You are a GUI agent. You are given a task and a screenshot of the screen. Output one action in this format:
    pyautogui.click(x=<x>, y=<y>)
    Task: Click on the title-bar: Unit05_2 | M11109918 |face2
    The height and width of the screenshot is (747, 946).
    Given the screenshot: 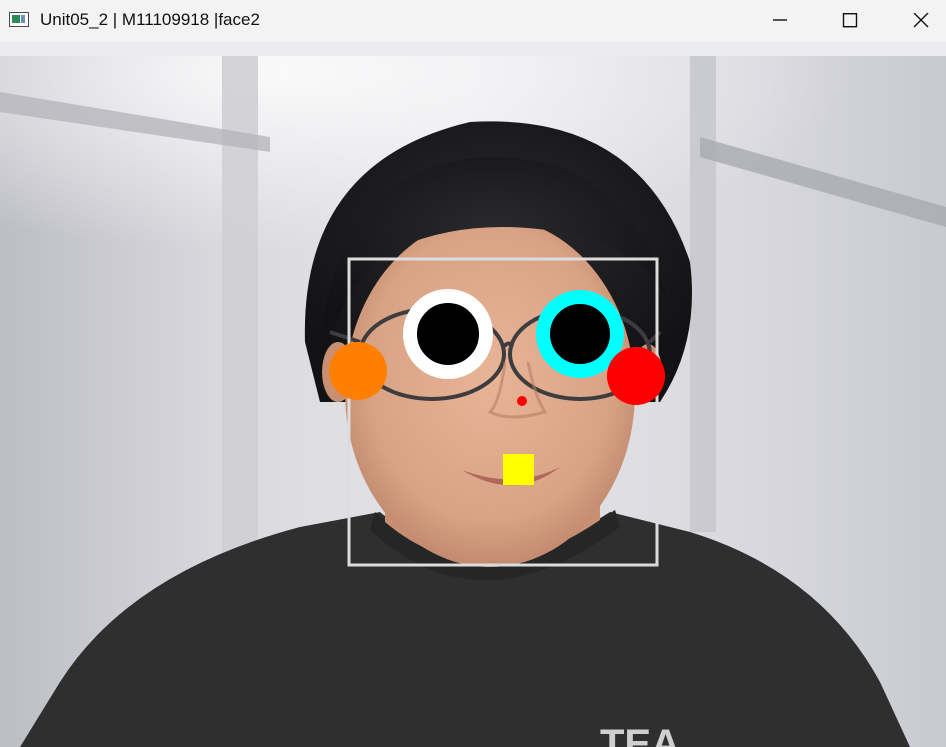 What is the action you would take?
    pyautogui.click(x=473, y=21)
    